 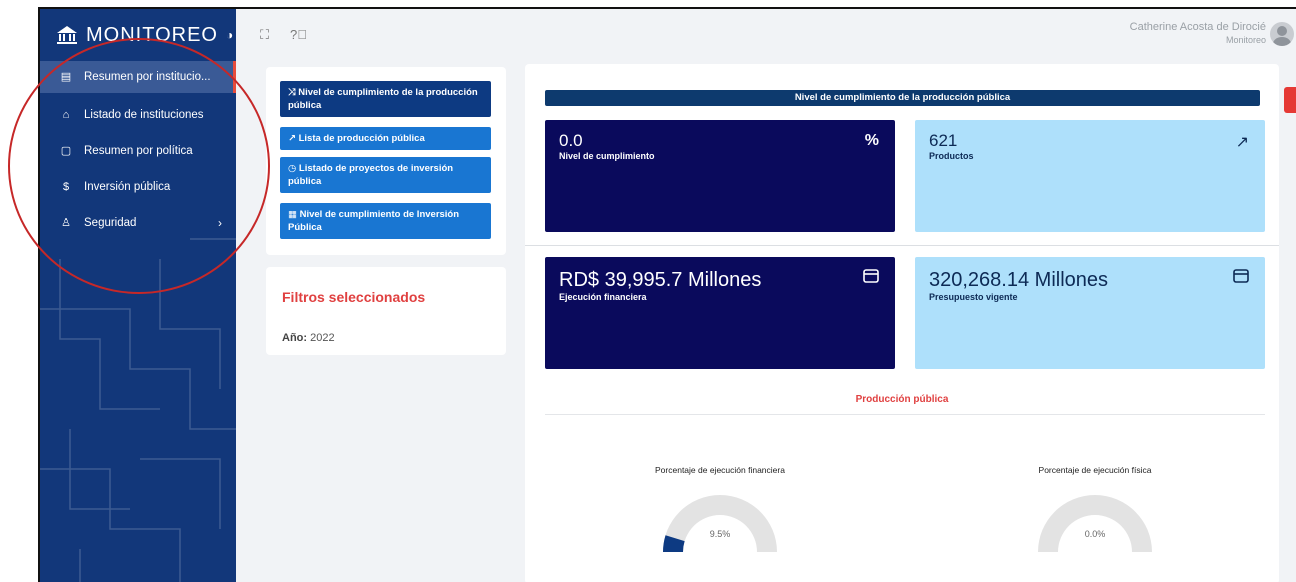 What do you see at coordinates (66, 223) in the screenshot?
I see `user-icon: ♙` at bounding box center [66, 223].